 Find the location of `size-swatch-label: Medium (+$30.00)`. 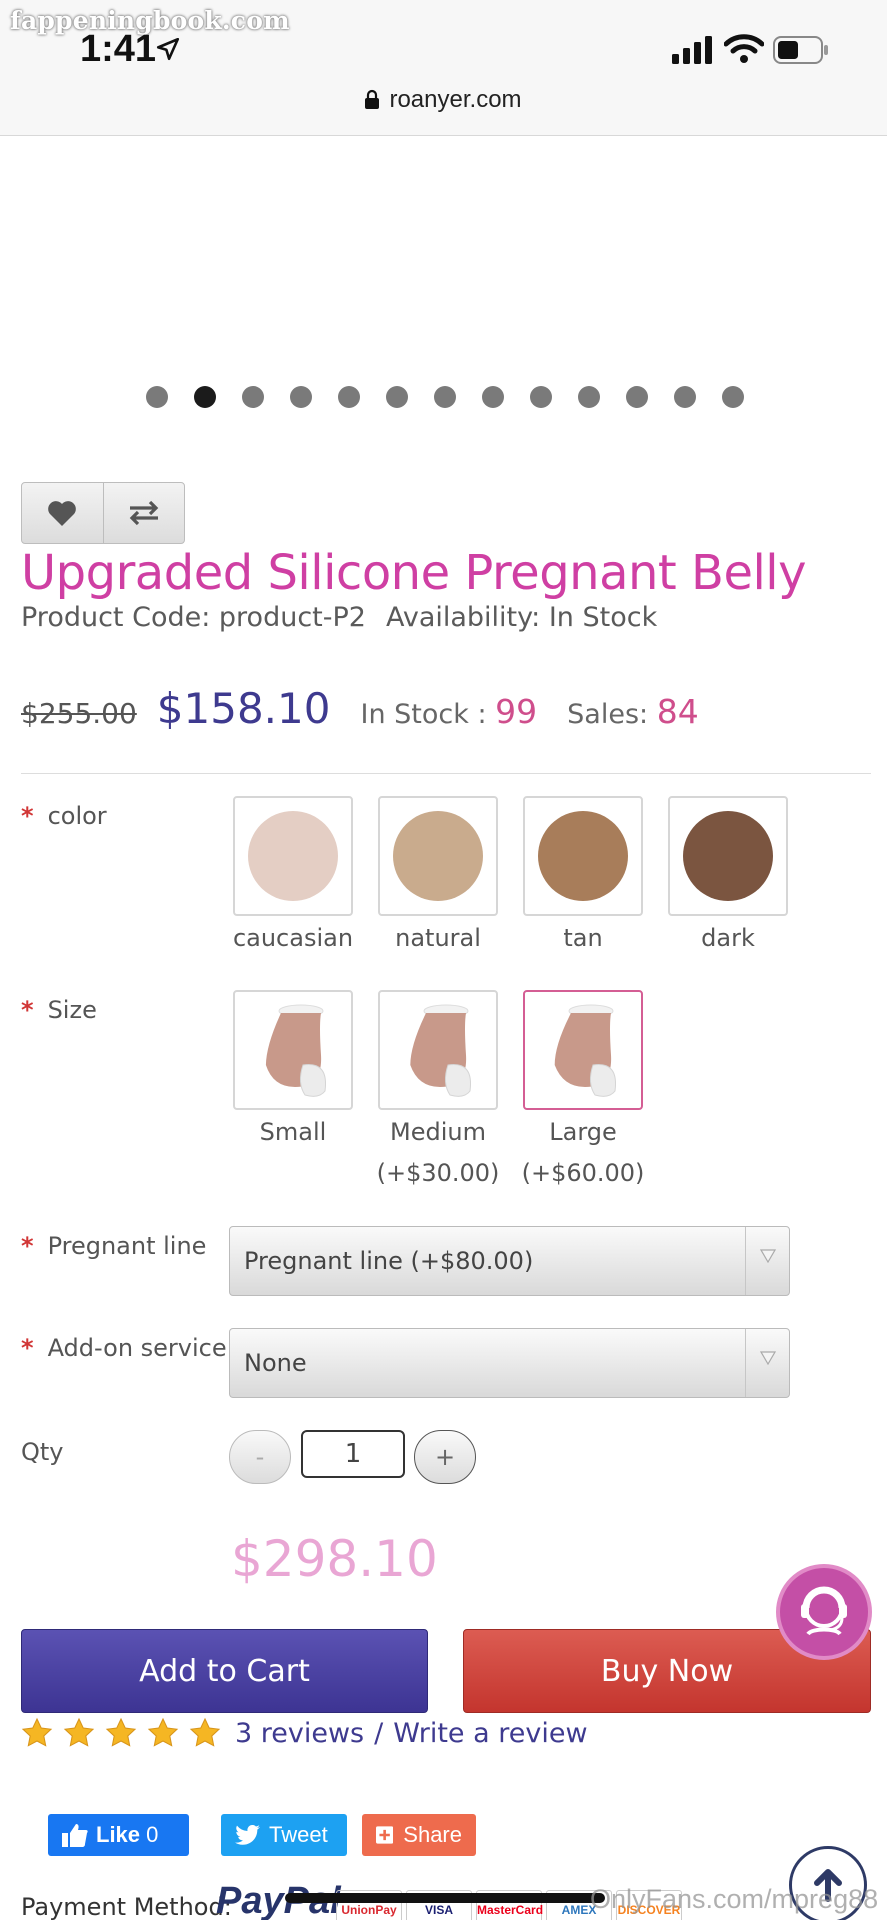

size-swatch-label: Medium (+$30.00) is located at coordinates (438, 1153).